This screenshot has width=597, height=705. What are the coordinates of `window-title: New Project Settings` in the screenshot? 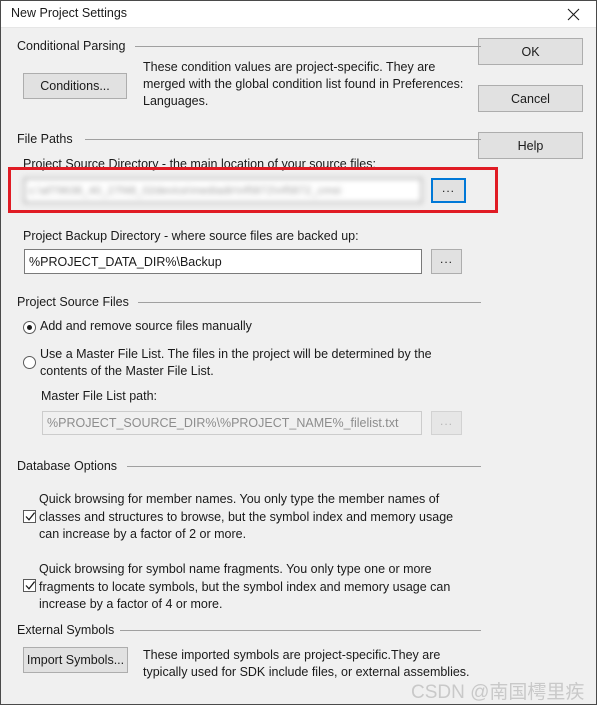 It's located at (69, 13).